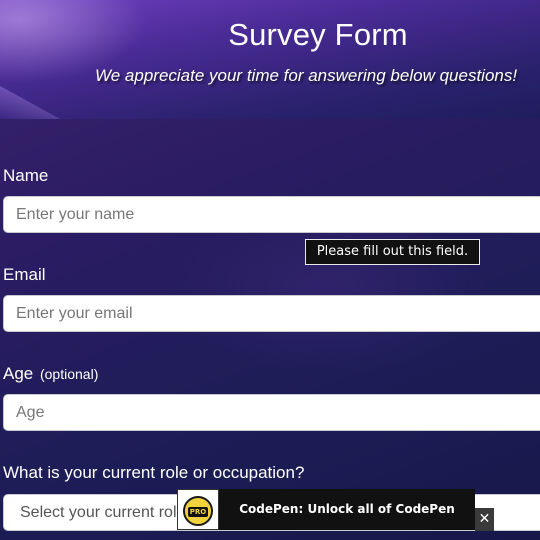 The image size is (540, 540). I want to click on pro-badge: PRO, so click(198, 511).